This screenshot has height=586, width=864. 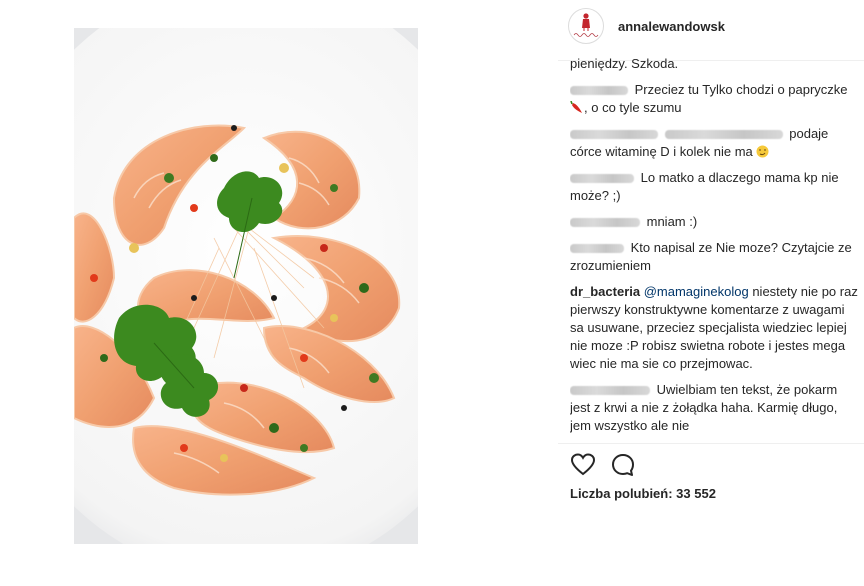 What do you see at coordinates (633, 107) in the screenshot?
I see `comment-text-continued: , o co tyle szumu` at bounding box center [633, 107].